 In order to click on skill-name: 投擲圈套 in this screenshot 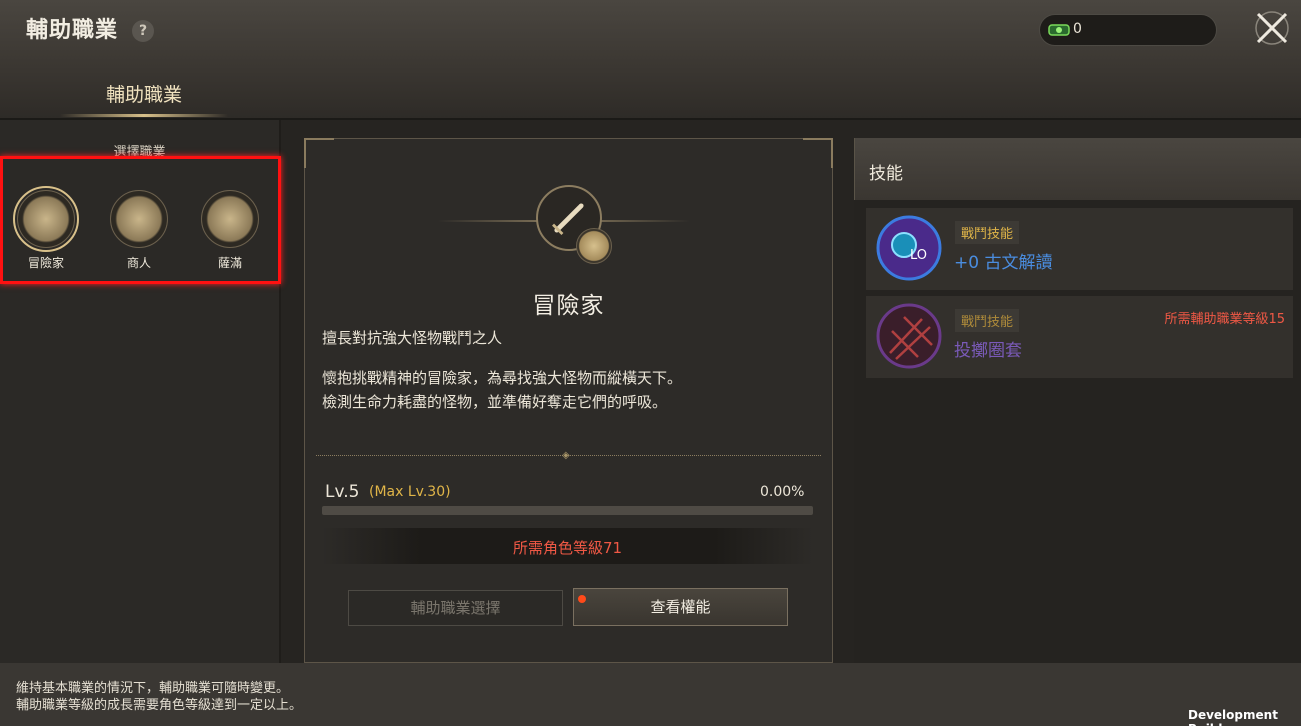, I will do `click(988, 351)`.